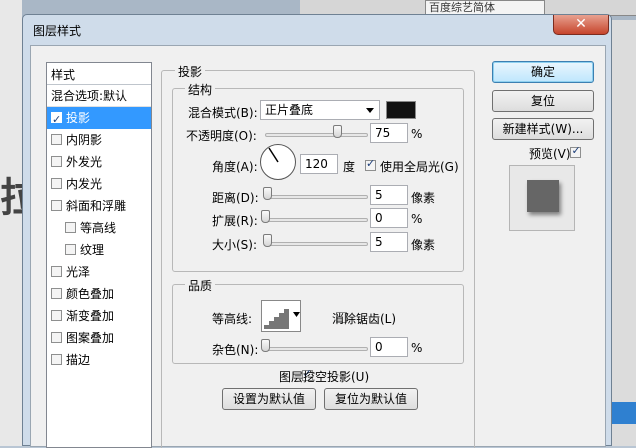  I want to click on distance-input: 5, so click(389, 195).